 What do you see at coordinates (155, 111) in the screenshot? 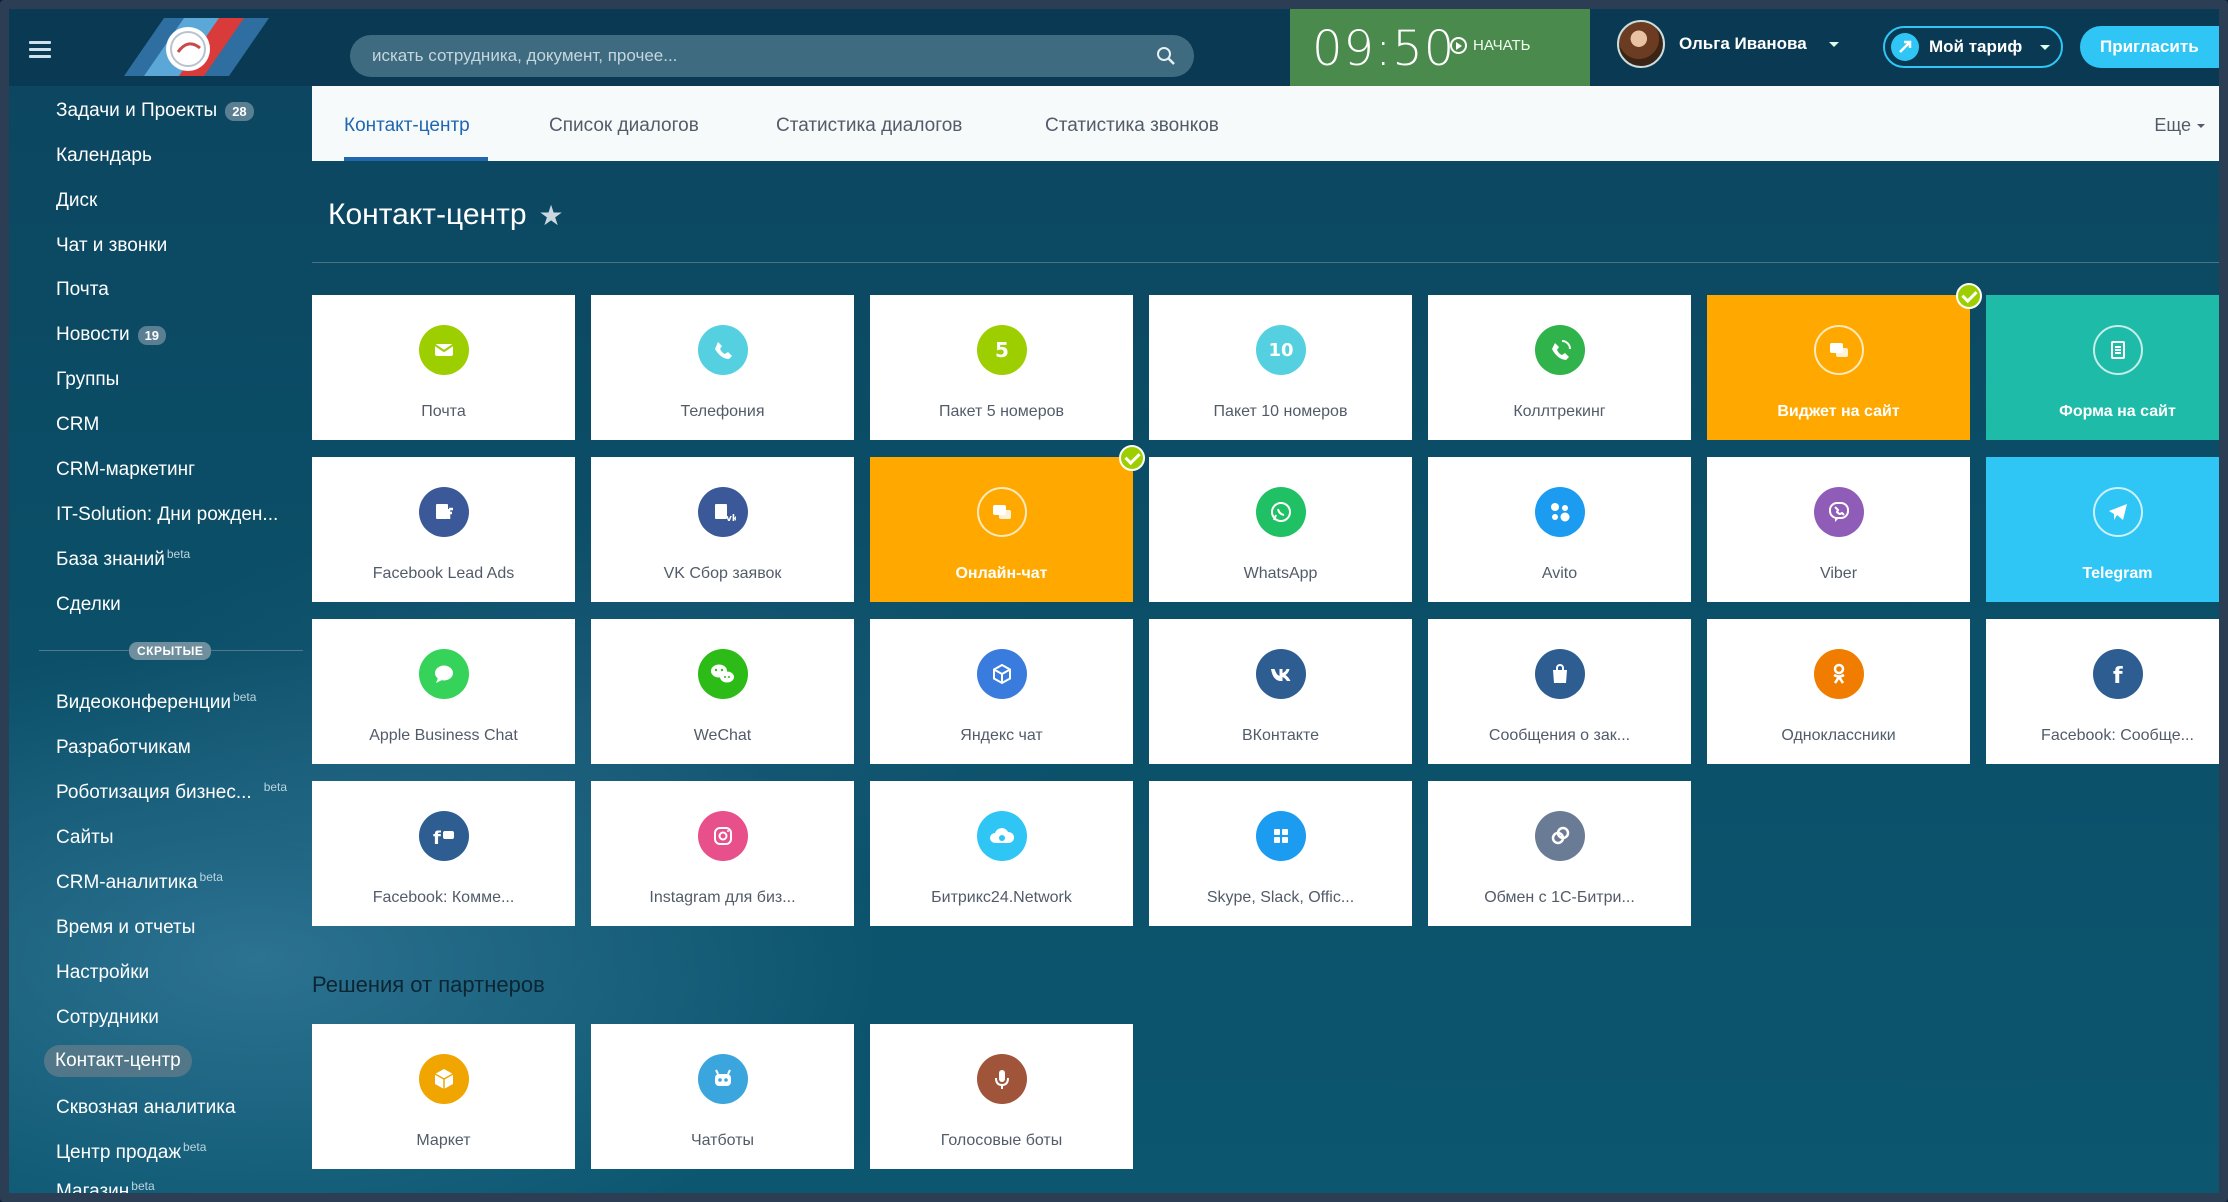
I see `sidebar-item-tasks: Задачи и Проекты 28` at bounding box center [155, 111].